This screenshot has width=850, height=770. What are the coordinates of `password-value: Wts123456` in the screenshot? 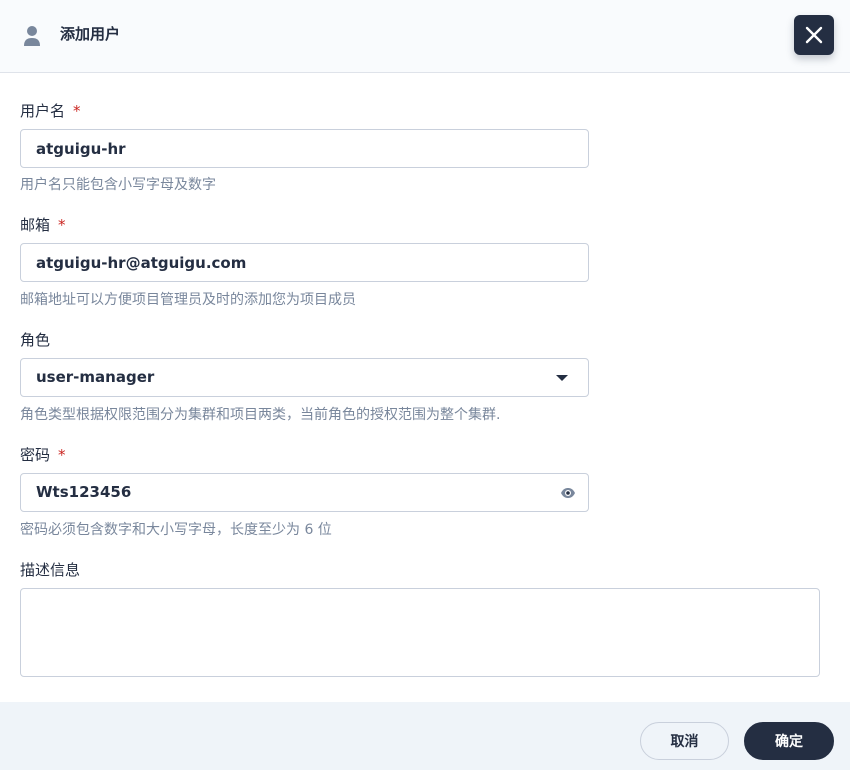 It's located at (84, 492).